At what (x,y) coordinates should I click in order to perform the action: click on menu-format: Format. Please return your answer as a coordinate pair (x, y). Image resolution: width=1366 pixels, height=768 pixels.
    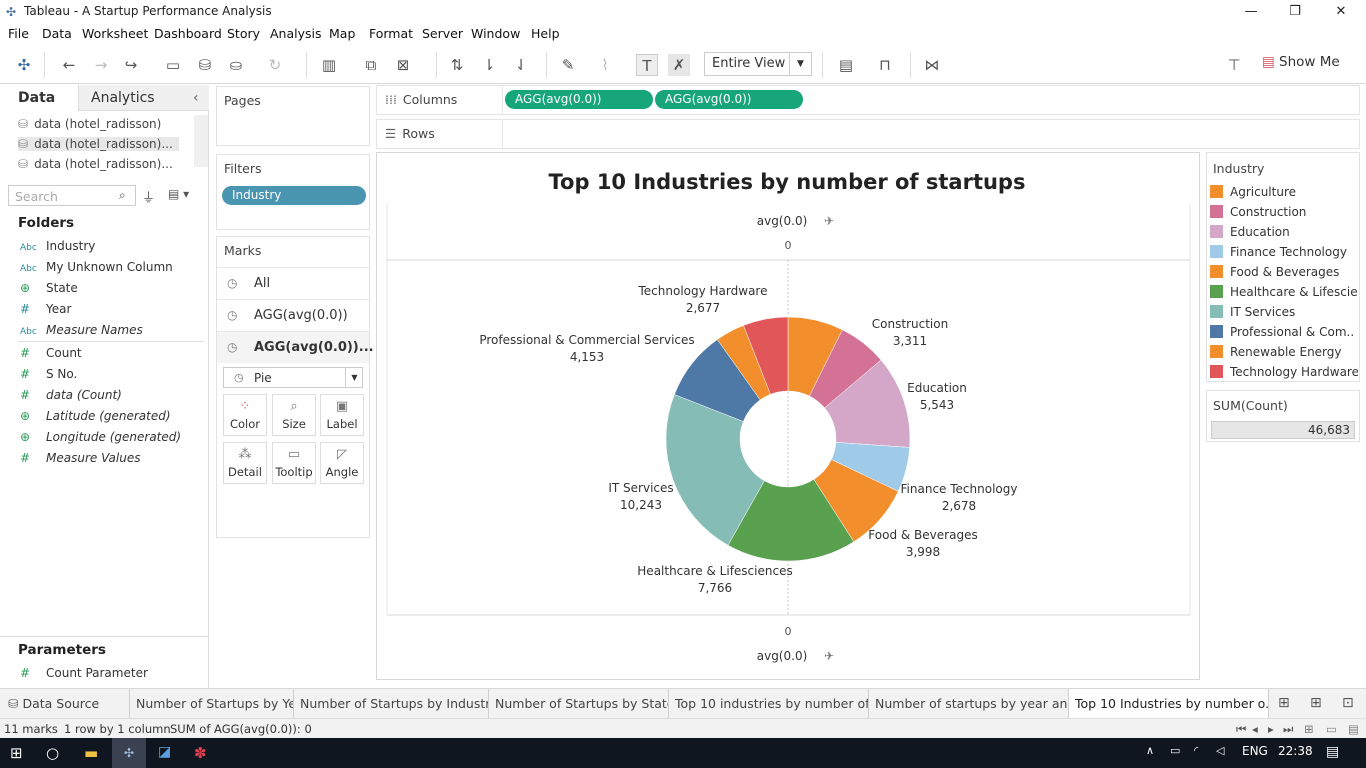
    Looking at the image, I should click on (391, 33).